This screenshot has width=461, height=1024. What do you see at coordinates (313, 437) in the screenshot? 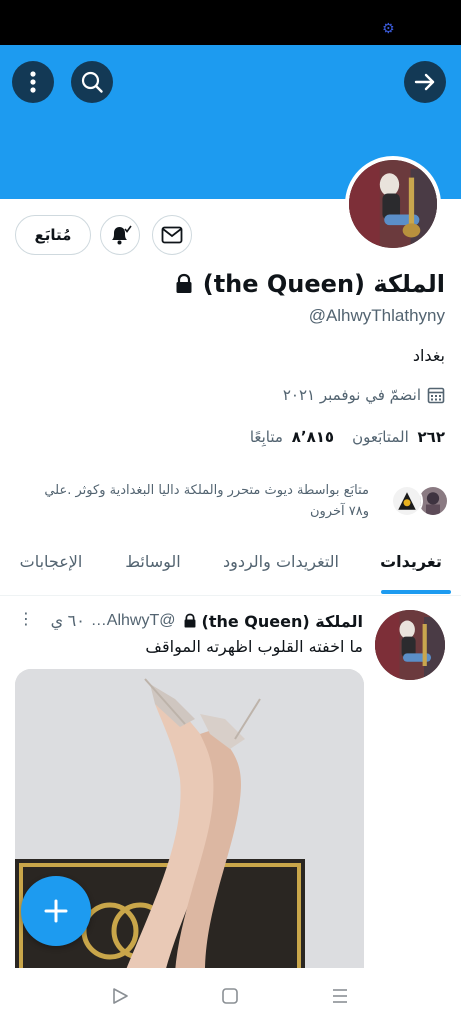
I see `following-count: ٨٬٨١٥` at bounding box center [313, 437].